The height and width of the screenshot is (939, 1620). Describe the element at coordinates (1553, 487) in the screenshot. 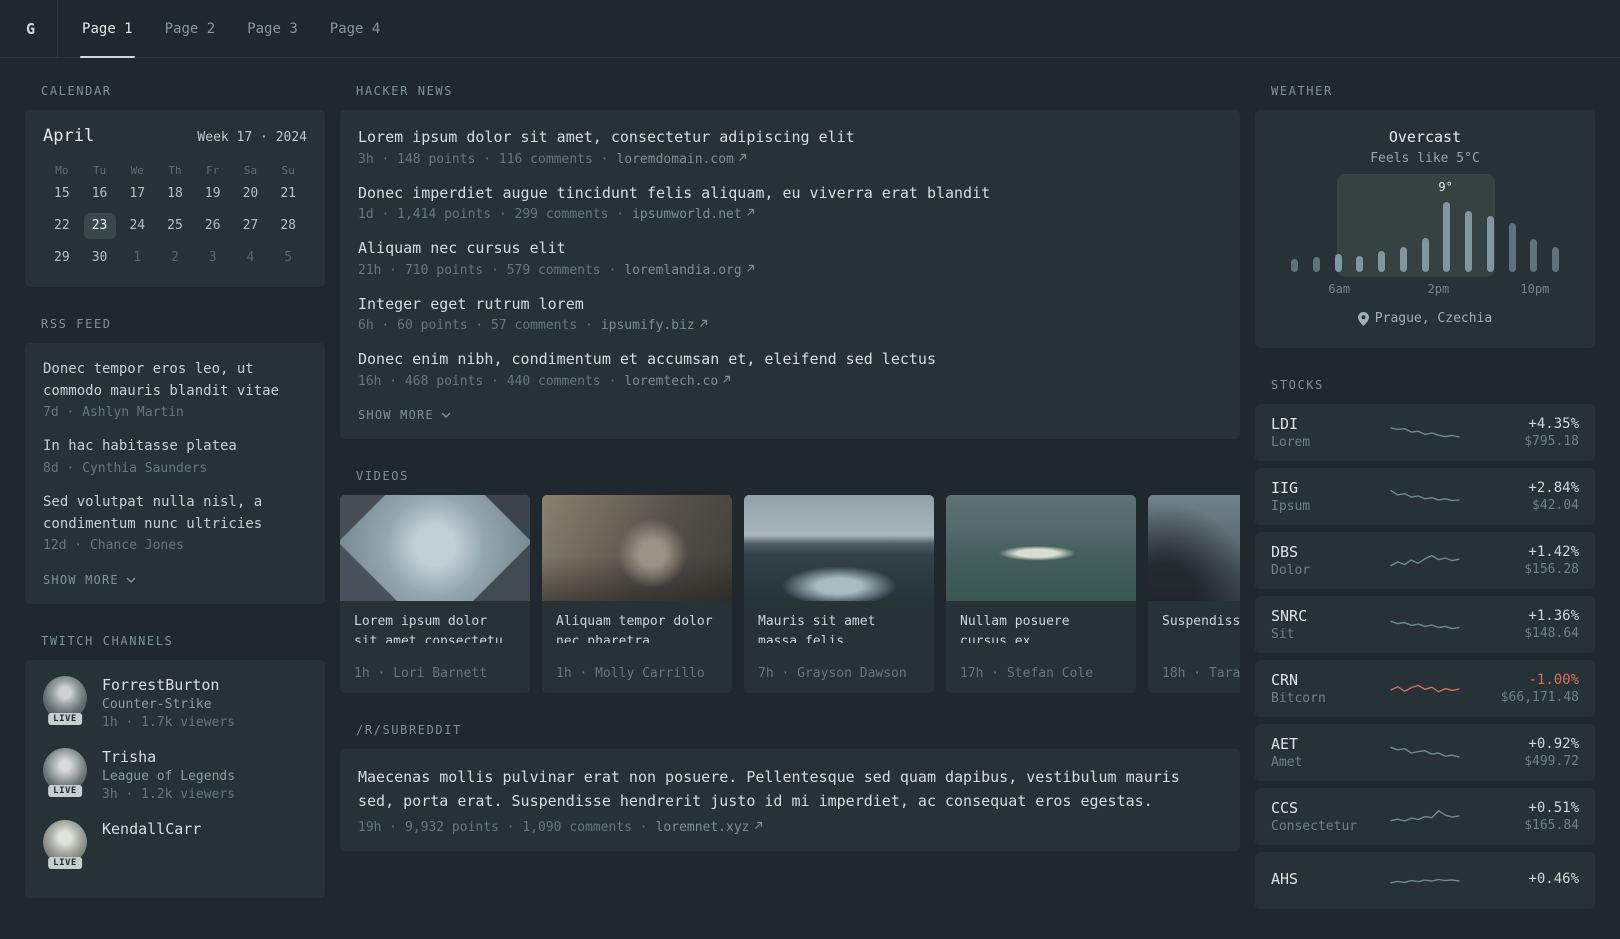

I see `stock-change: +2.84%` at that location.